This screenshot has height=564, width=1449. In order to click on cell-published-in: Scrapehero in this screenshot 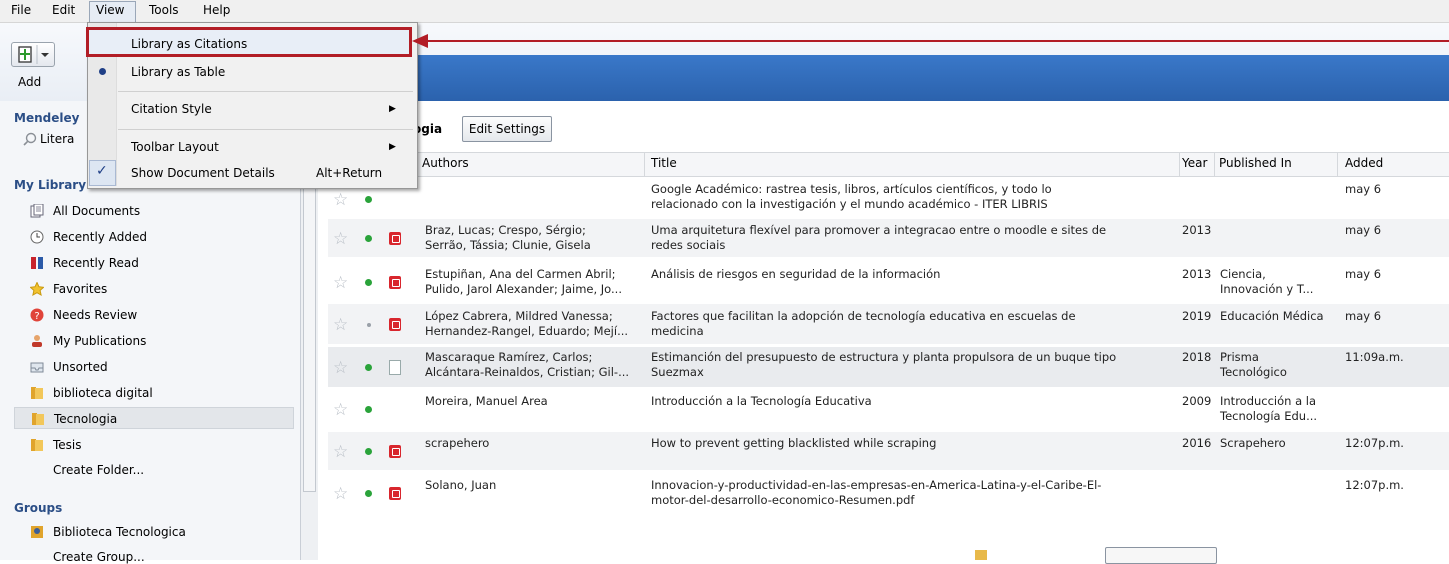, I will do `click(1253, 443)`.